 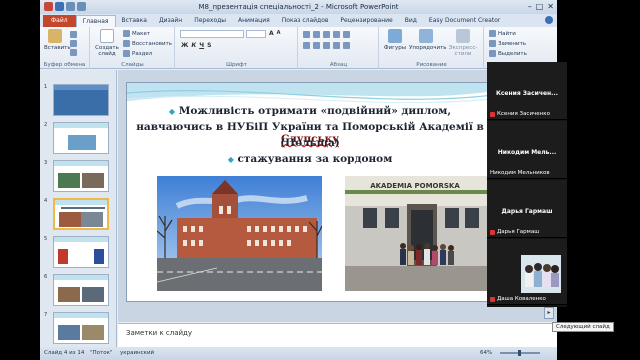 I want to click on tab-review: Рецензирование, so click(x=366, y=21).